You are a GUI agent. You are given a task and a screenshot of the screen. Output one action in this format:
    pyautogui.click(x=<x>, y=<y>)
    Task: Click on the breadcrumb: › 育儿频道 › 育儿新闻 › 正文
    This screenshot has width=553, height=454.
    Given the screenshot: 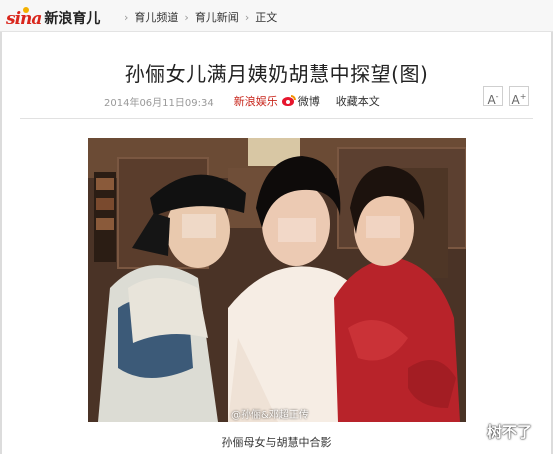 What is the action you would take?
    pyautogui.click(x=195, y=17)
    